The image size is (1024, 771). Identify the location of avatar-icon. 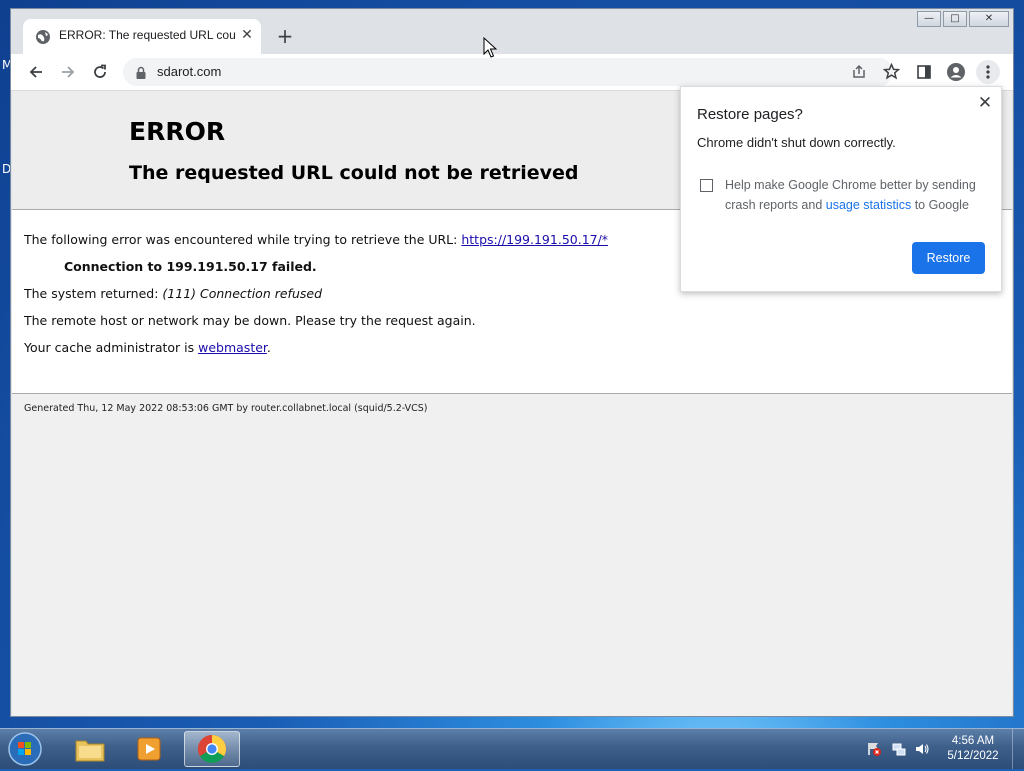
(956, 72).